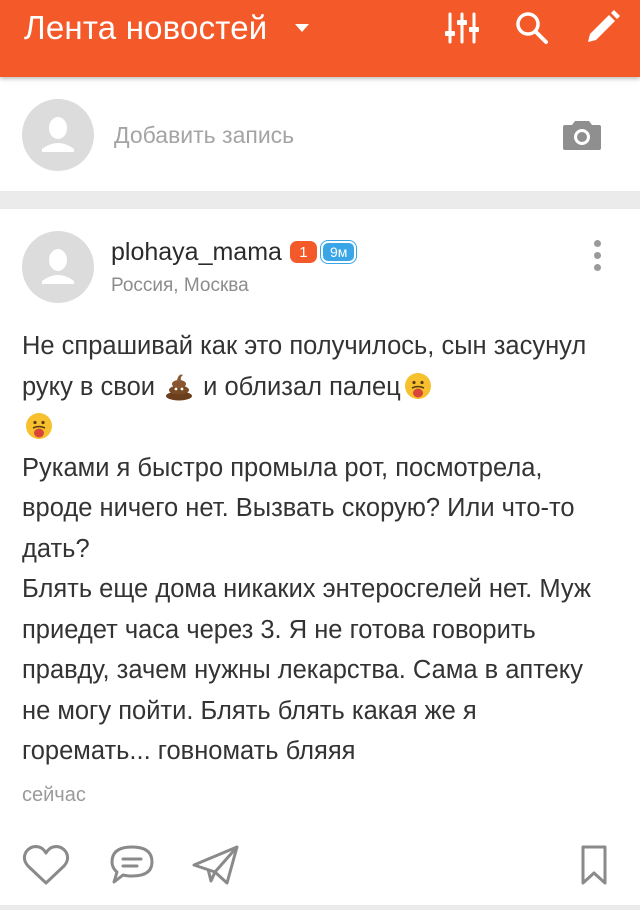  I want to click on add-photo-button, so click(582, 135).